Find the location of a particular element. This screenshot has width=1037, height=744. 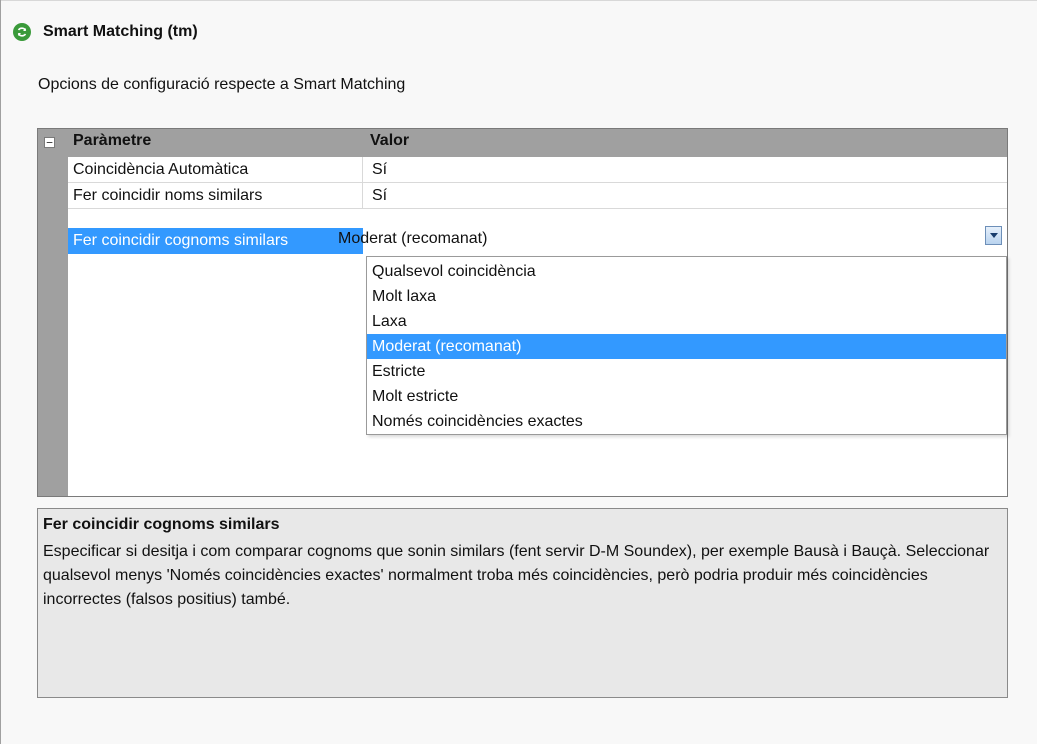

grid-row-similar-surnames: Fer coincidir cognoms similars is located at coordinates (537, 241).